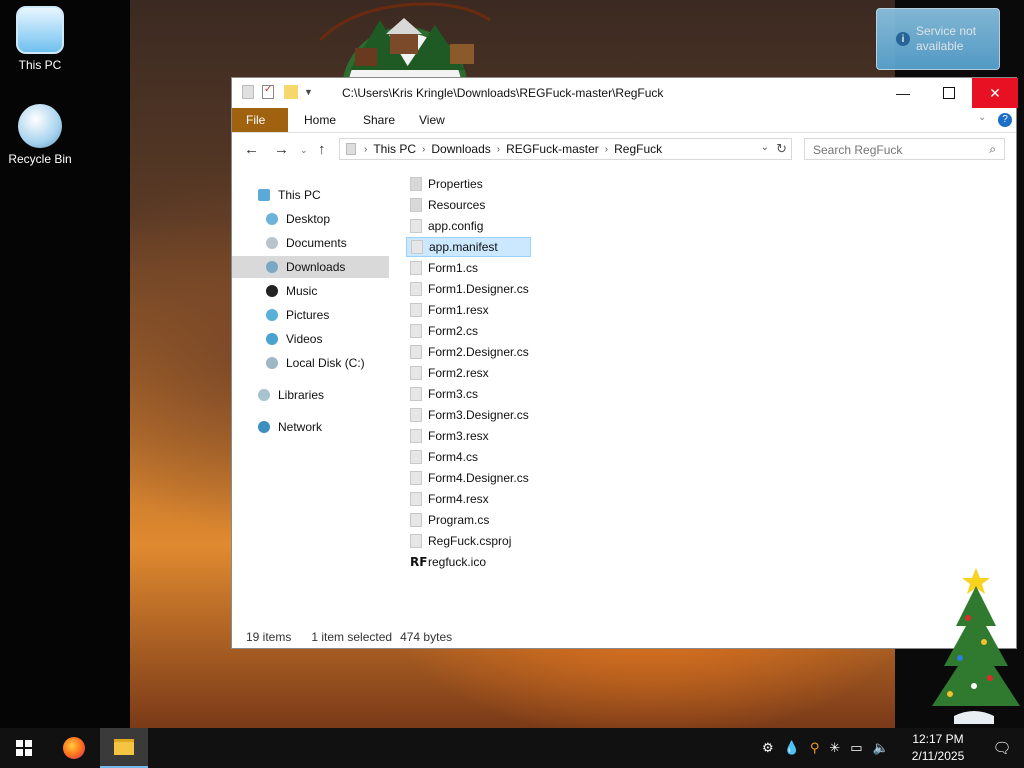 The width and height of the screenshot is (1024, 768). I want to click on list-item: Form2.Designer.cs, so click(469, 352).